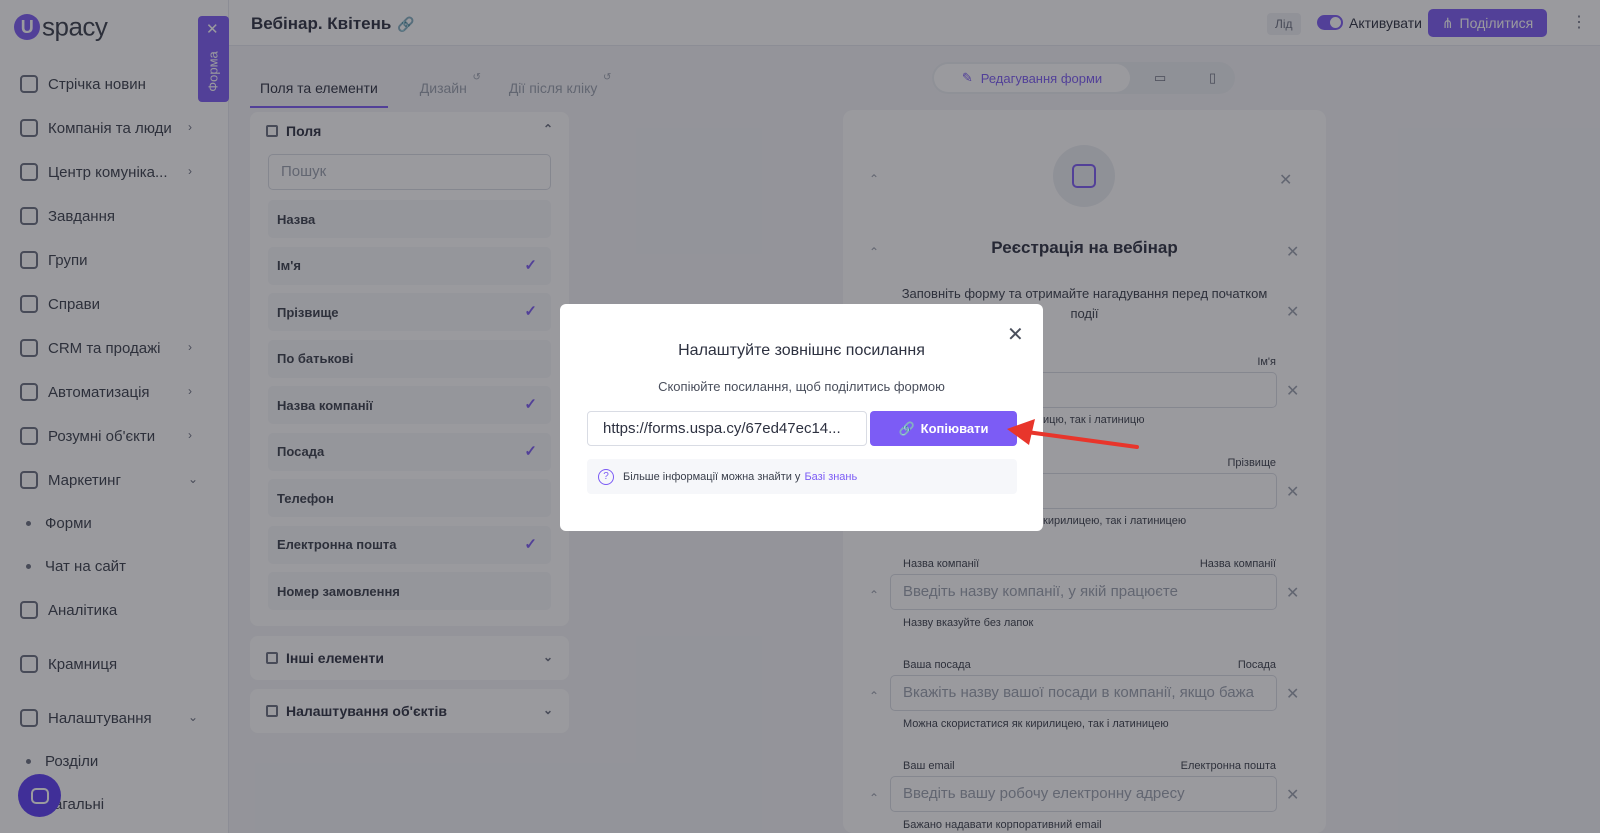 The height and width of the screenshot is (833, 1600). I want to click on modal-title: Налаштуйте зовнішнє посилання, so click(801, 350).